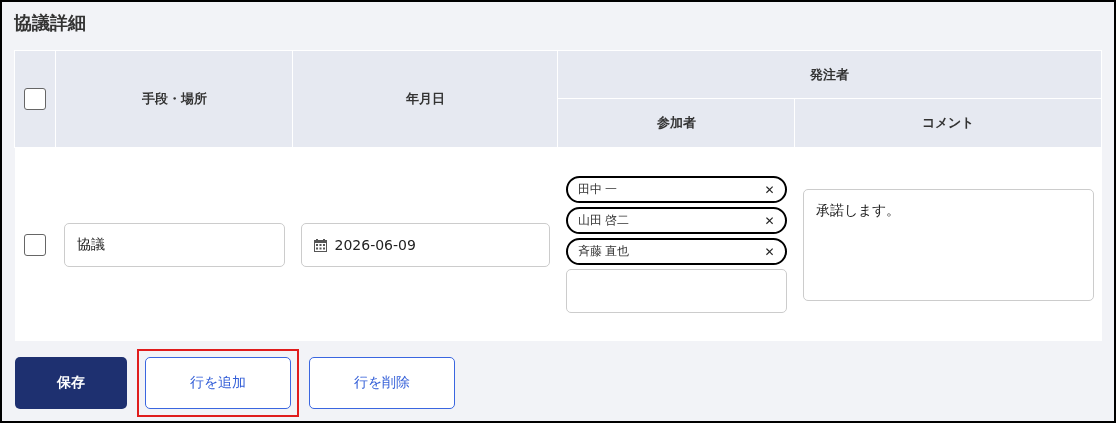 This screenshot has width=1116, height=423. Describe the element at coordinates (676, 291) in the screenshot. I see `participant-input-field` at that location.